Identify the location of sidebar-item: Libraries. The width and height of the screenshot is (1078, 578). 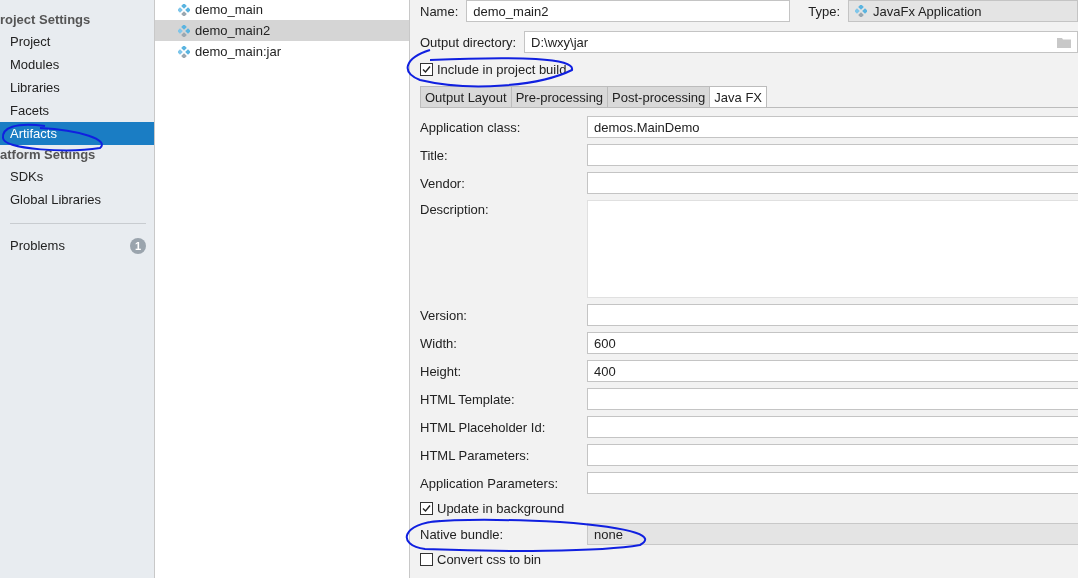
(77, 87).